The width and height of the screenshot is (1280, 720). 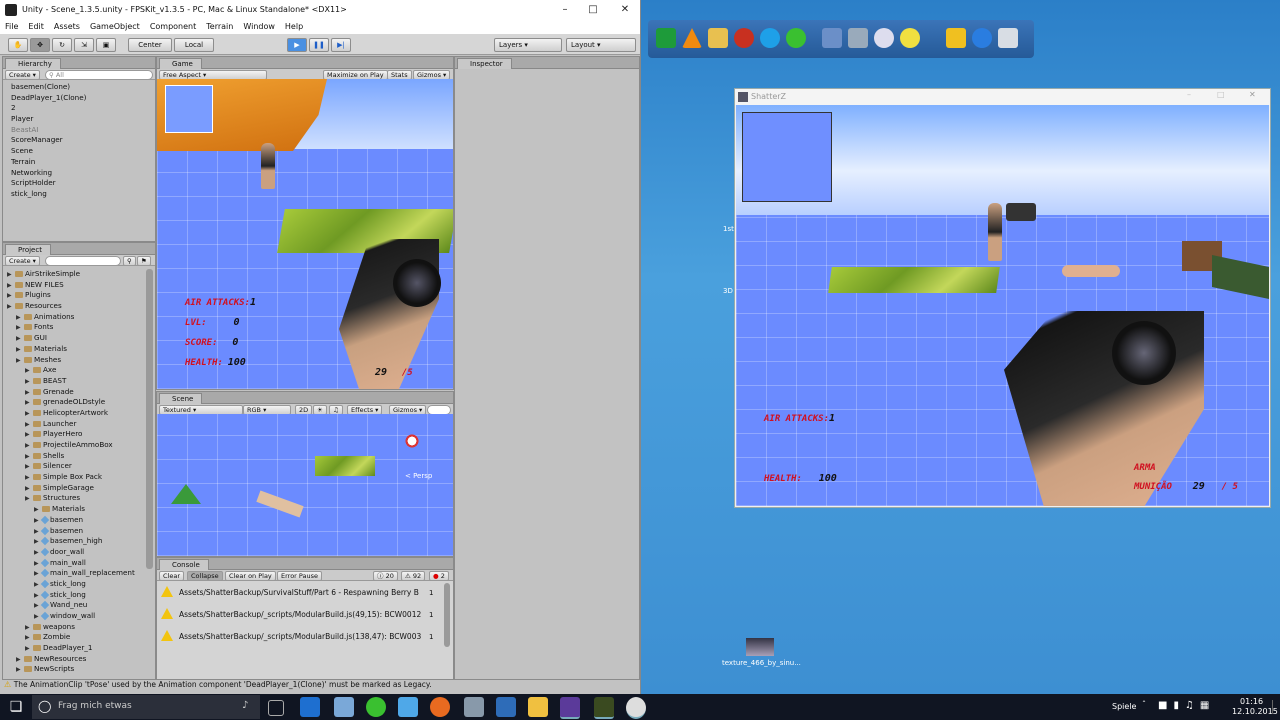 What do you see at coordinates (184, 564) in the screenshot?
I see `tab-console: Console` at bounding box center [184, 564].